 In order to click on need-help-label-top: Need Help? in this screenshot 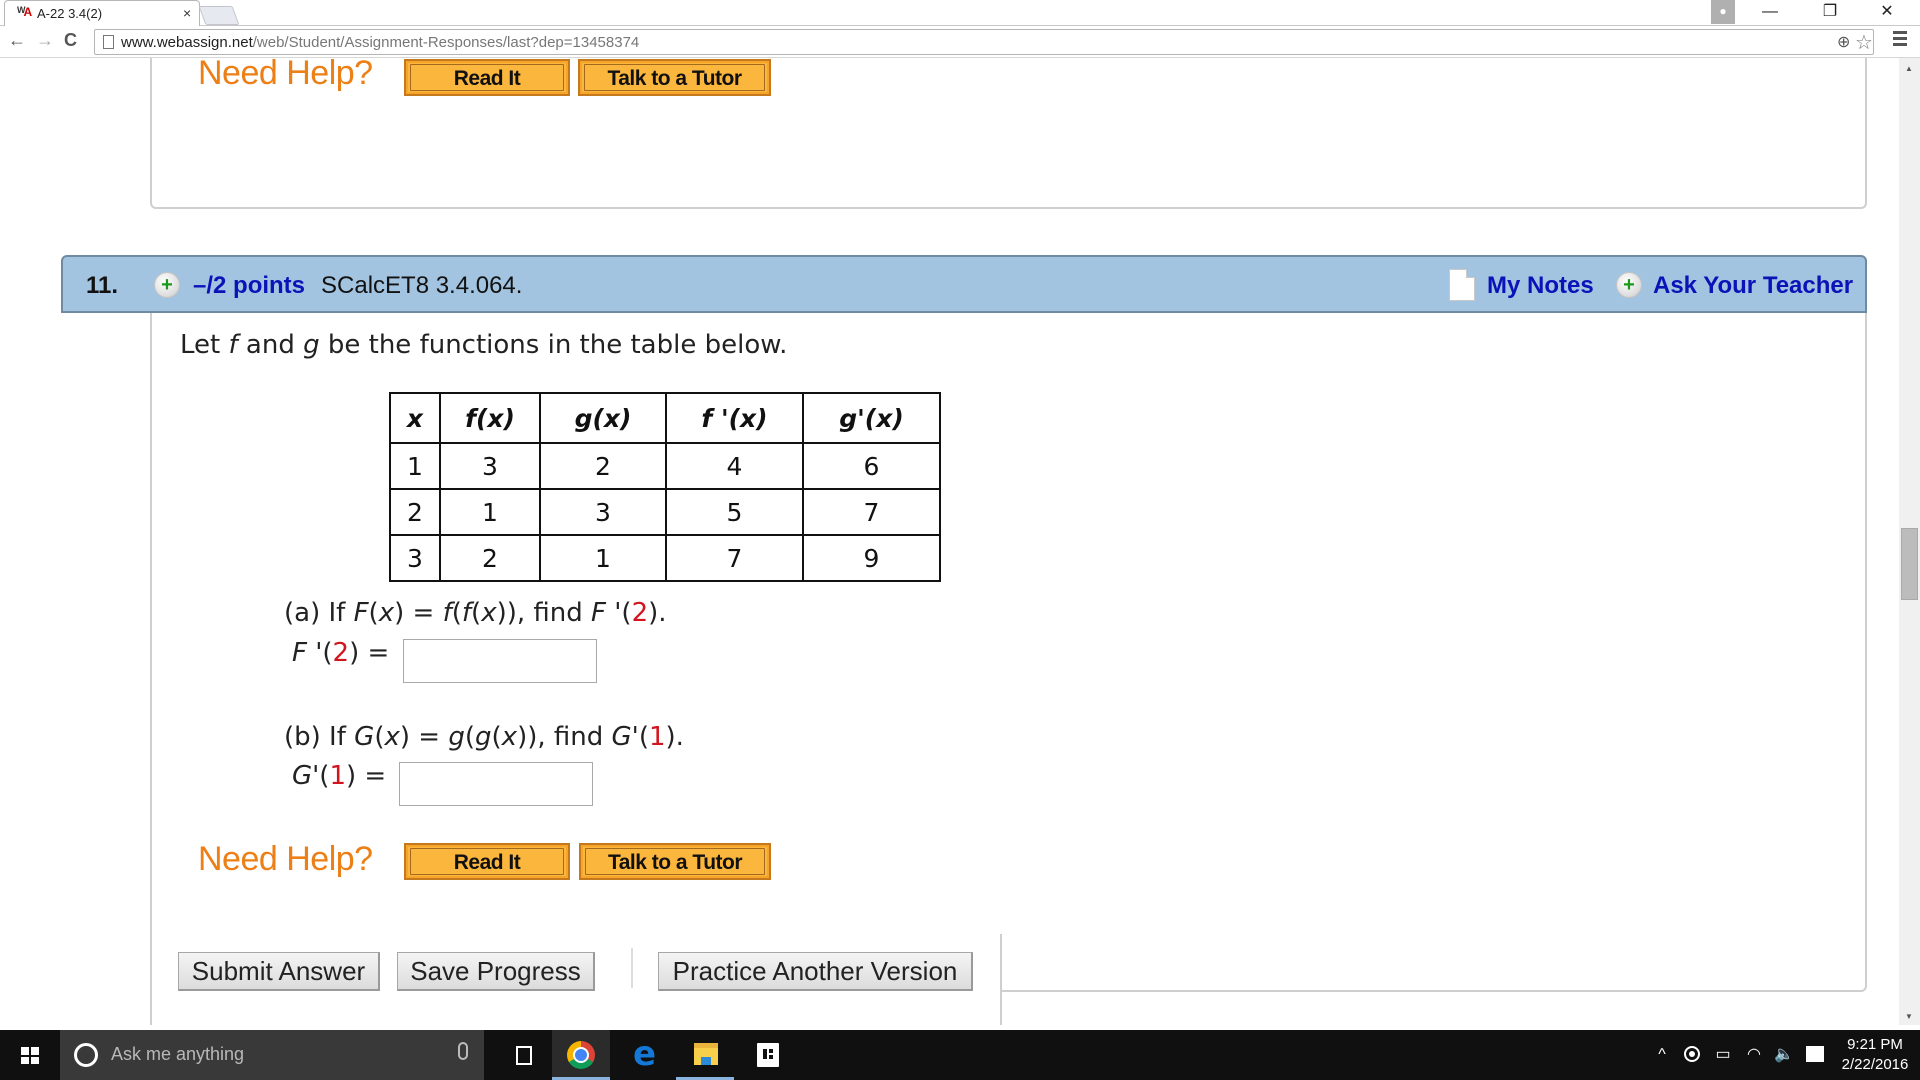, I will do `click(285, 75)`.